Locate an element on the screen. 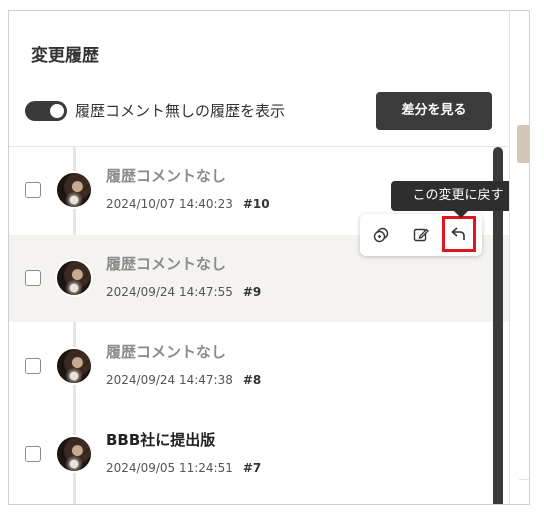 The width and height of the screenshot is (544, 522). history-meta: 2024/09/24 14:47:38 #8 is located at coordinates (183, 380).